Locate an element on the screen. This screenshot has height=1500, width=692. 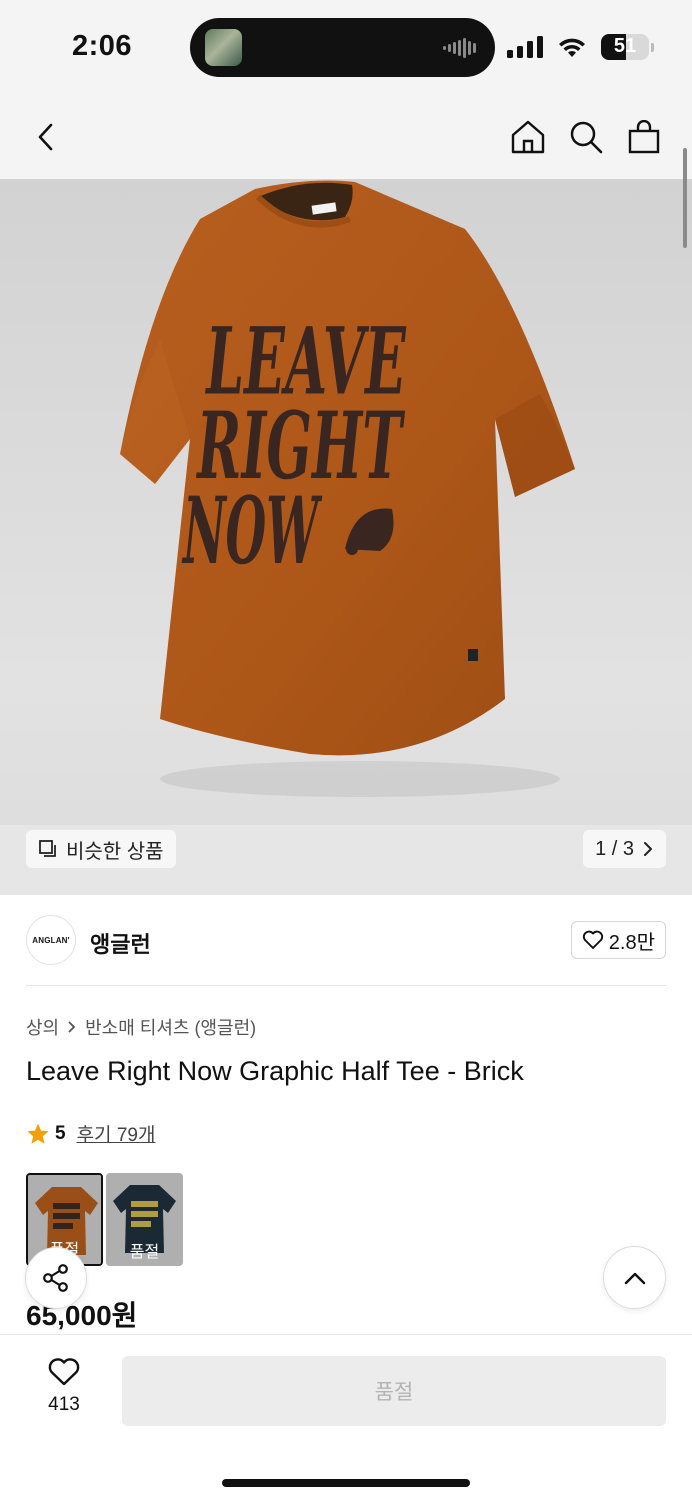
status-bar: 2:06 51 is located at coordinates (346, 47).